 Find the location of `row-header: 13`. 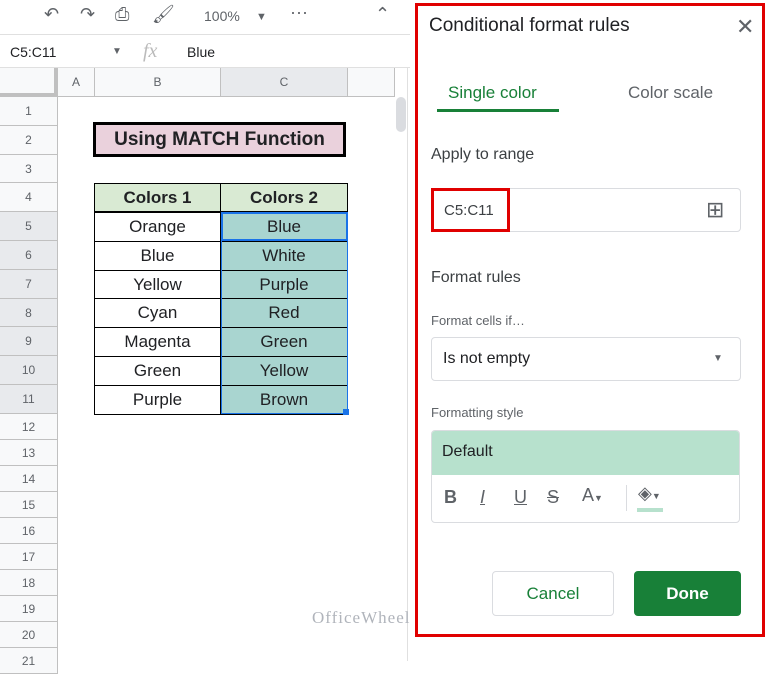

row-header: 13 is located at coordinates (29, 452).